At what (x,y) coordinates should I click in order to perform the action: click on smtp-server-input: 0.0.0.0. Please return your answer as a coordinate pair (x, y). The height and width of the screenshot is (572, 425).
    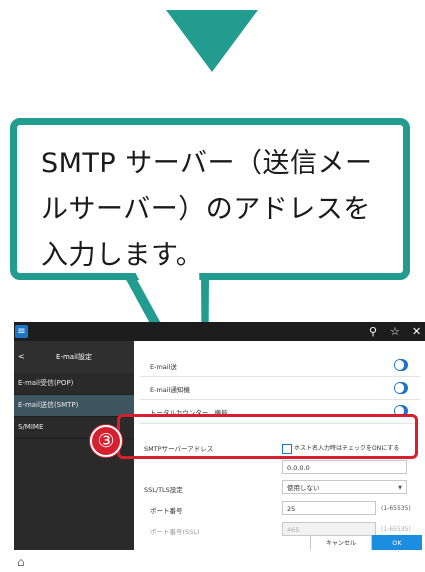
    Looking at the image, I should click on (344, 467).